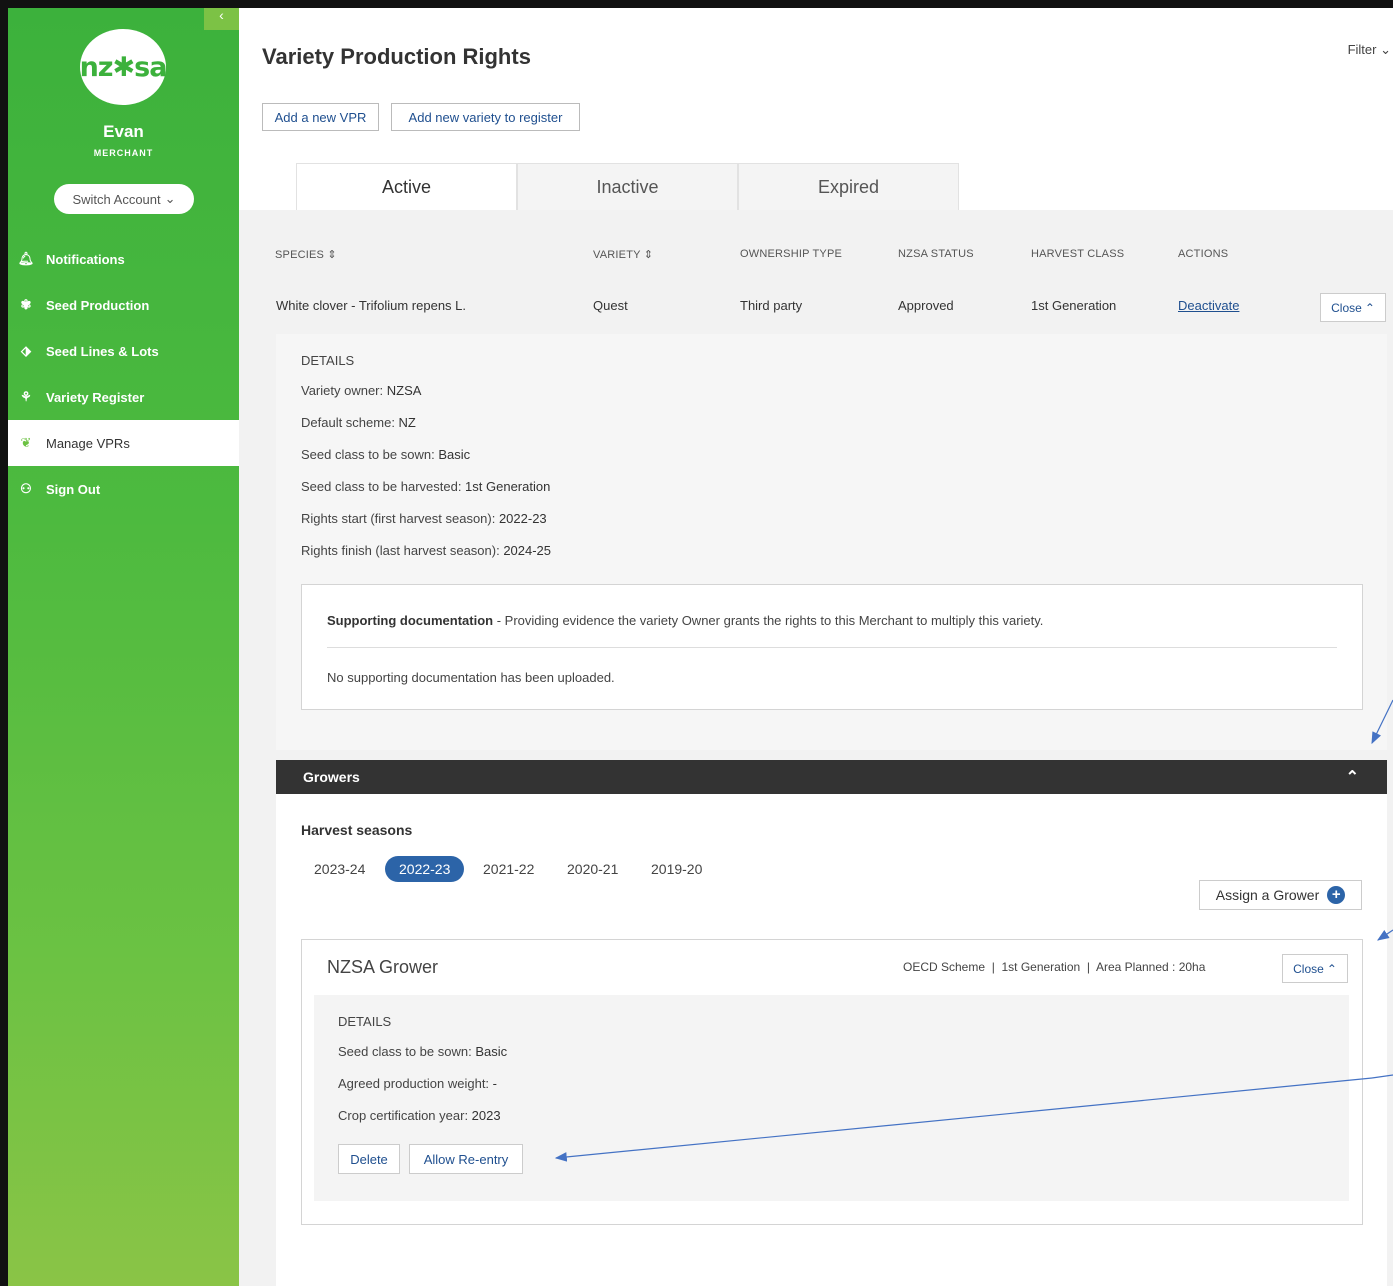 The image size is (1393, 1286). Describe the element at coordinates (791, 254) in the screenshot. I see `column-header-ownership: OWNERSHIP TYPE` at that location.